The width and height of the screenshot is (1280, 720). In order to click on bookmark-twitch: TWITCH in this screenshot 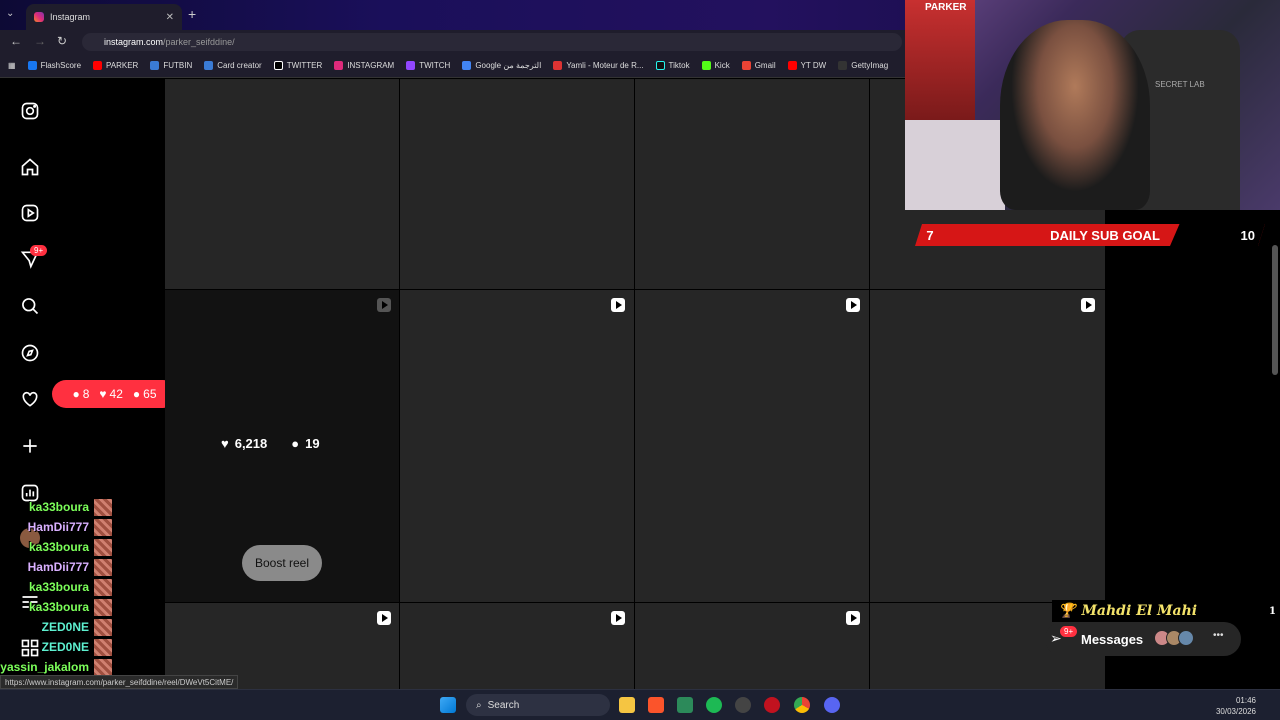, I will do `click(428, 65)`.